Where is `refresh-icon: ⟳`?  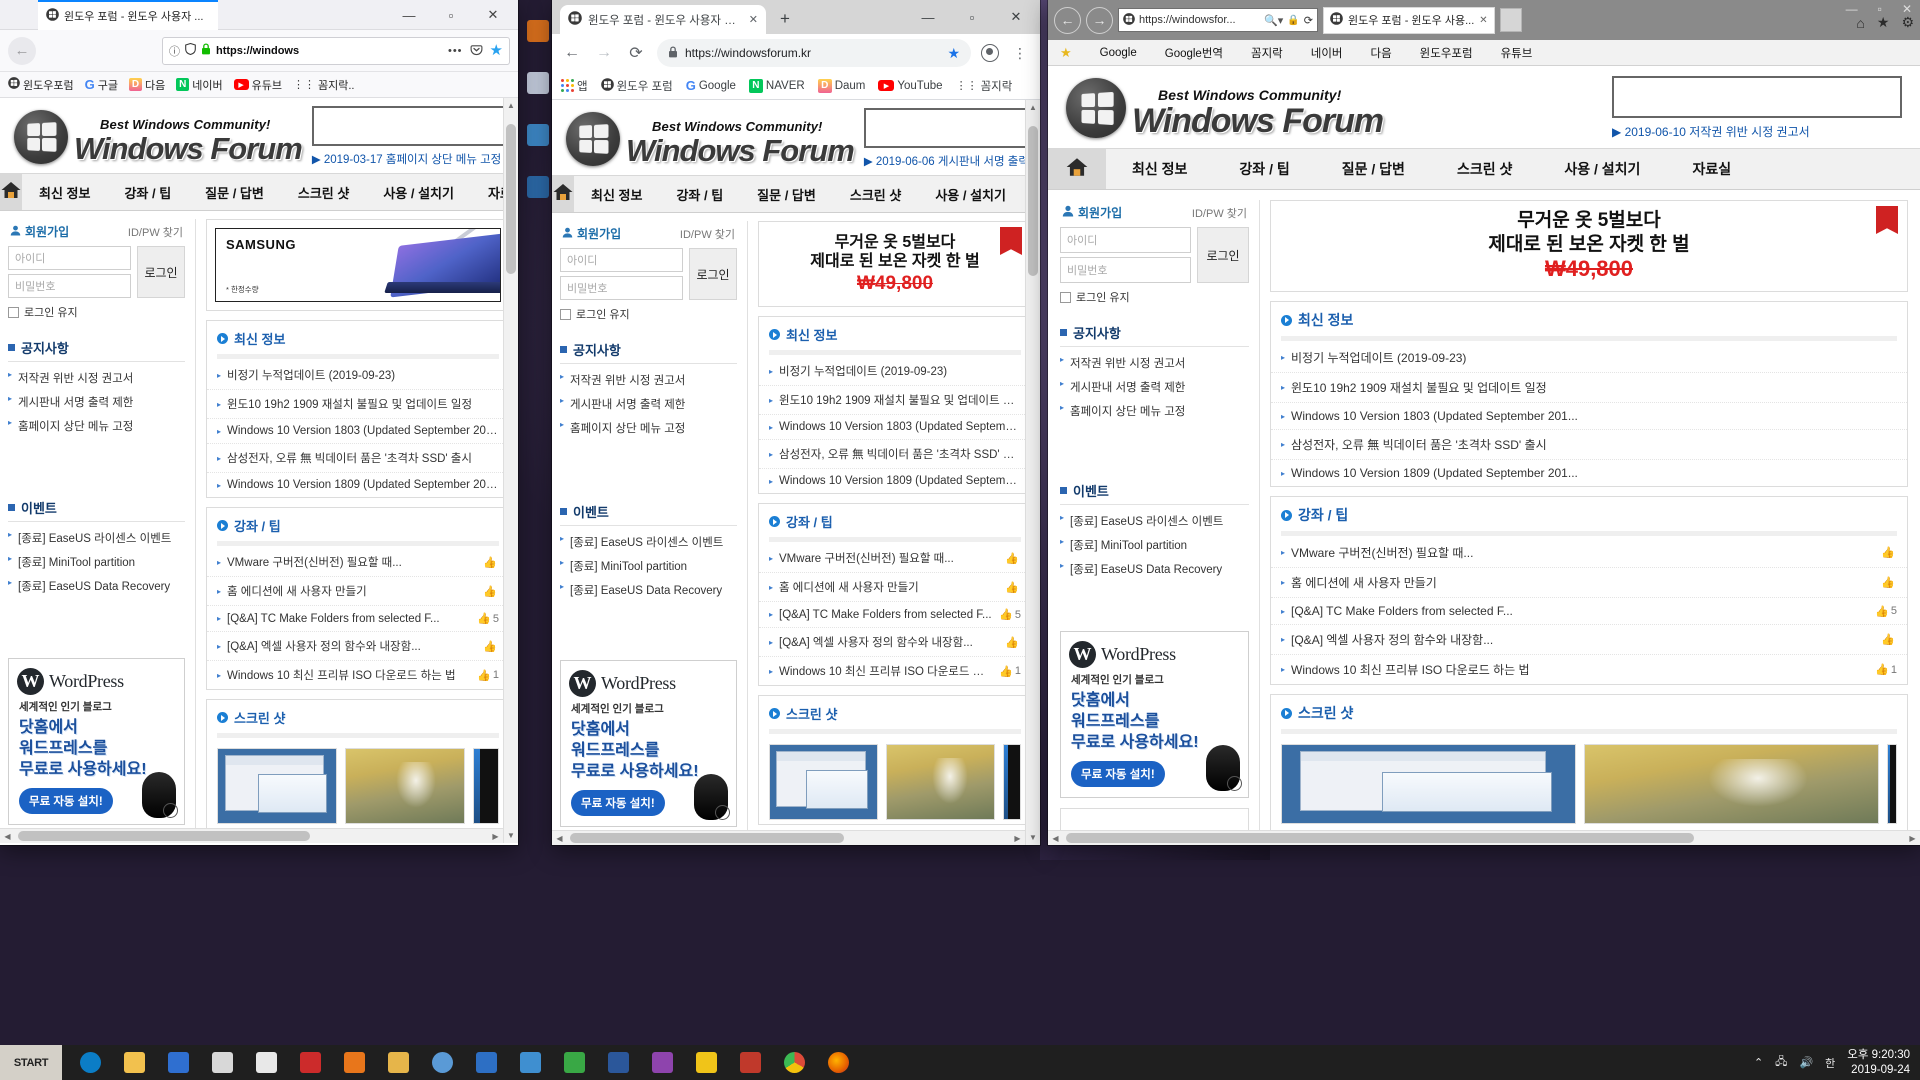
refresh-icon: ⟳ is located at coordinates (1308, 20).